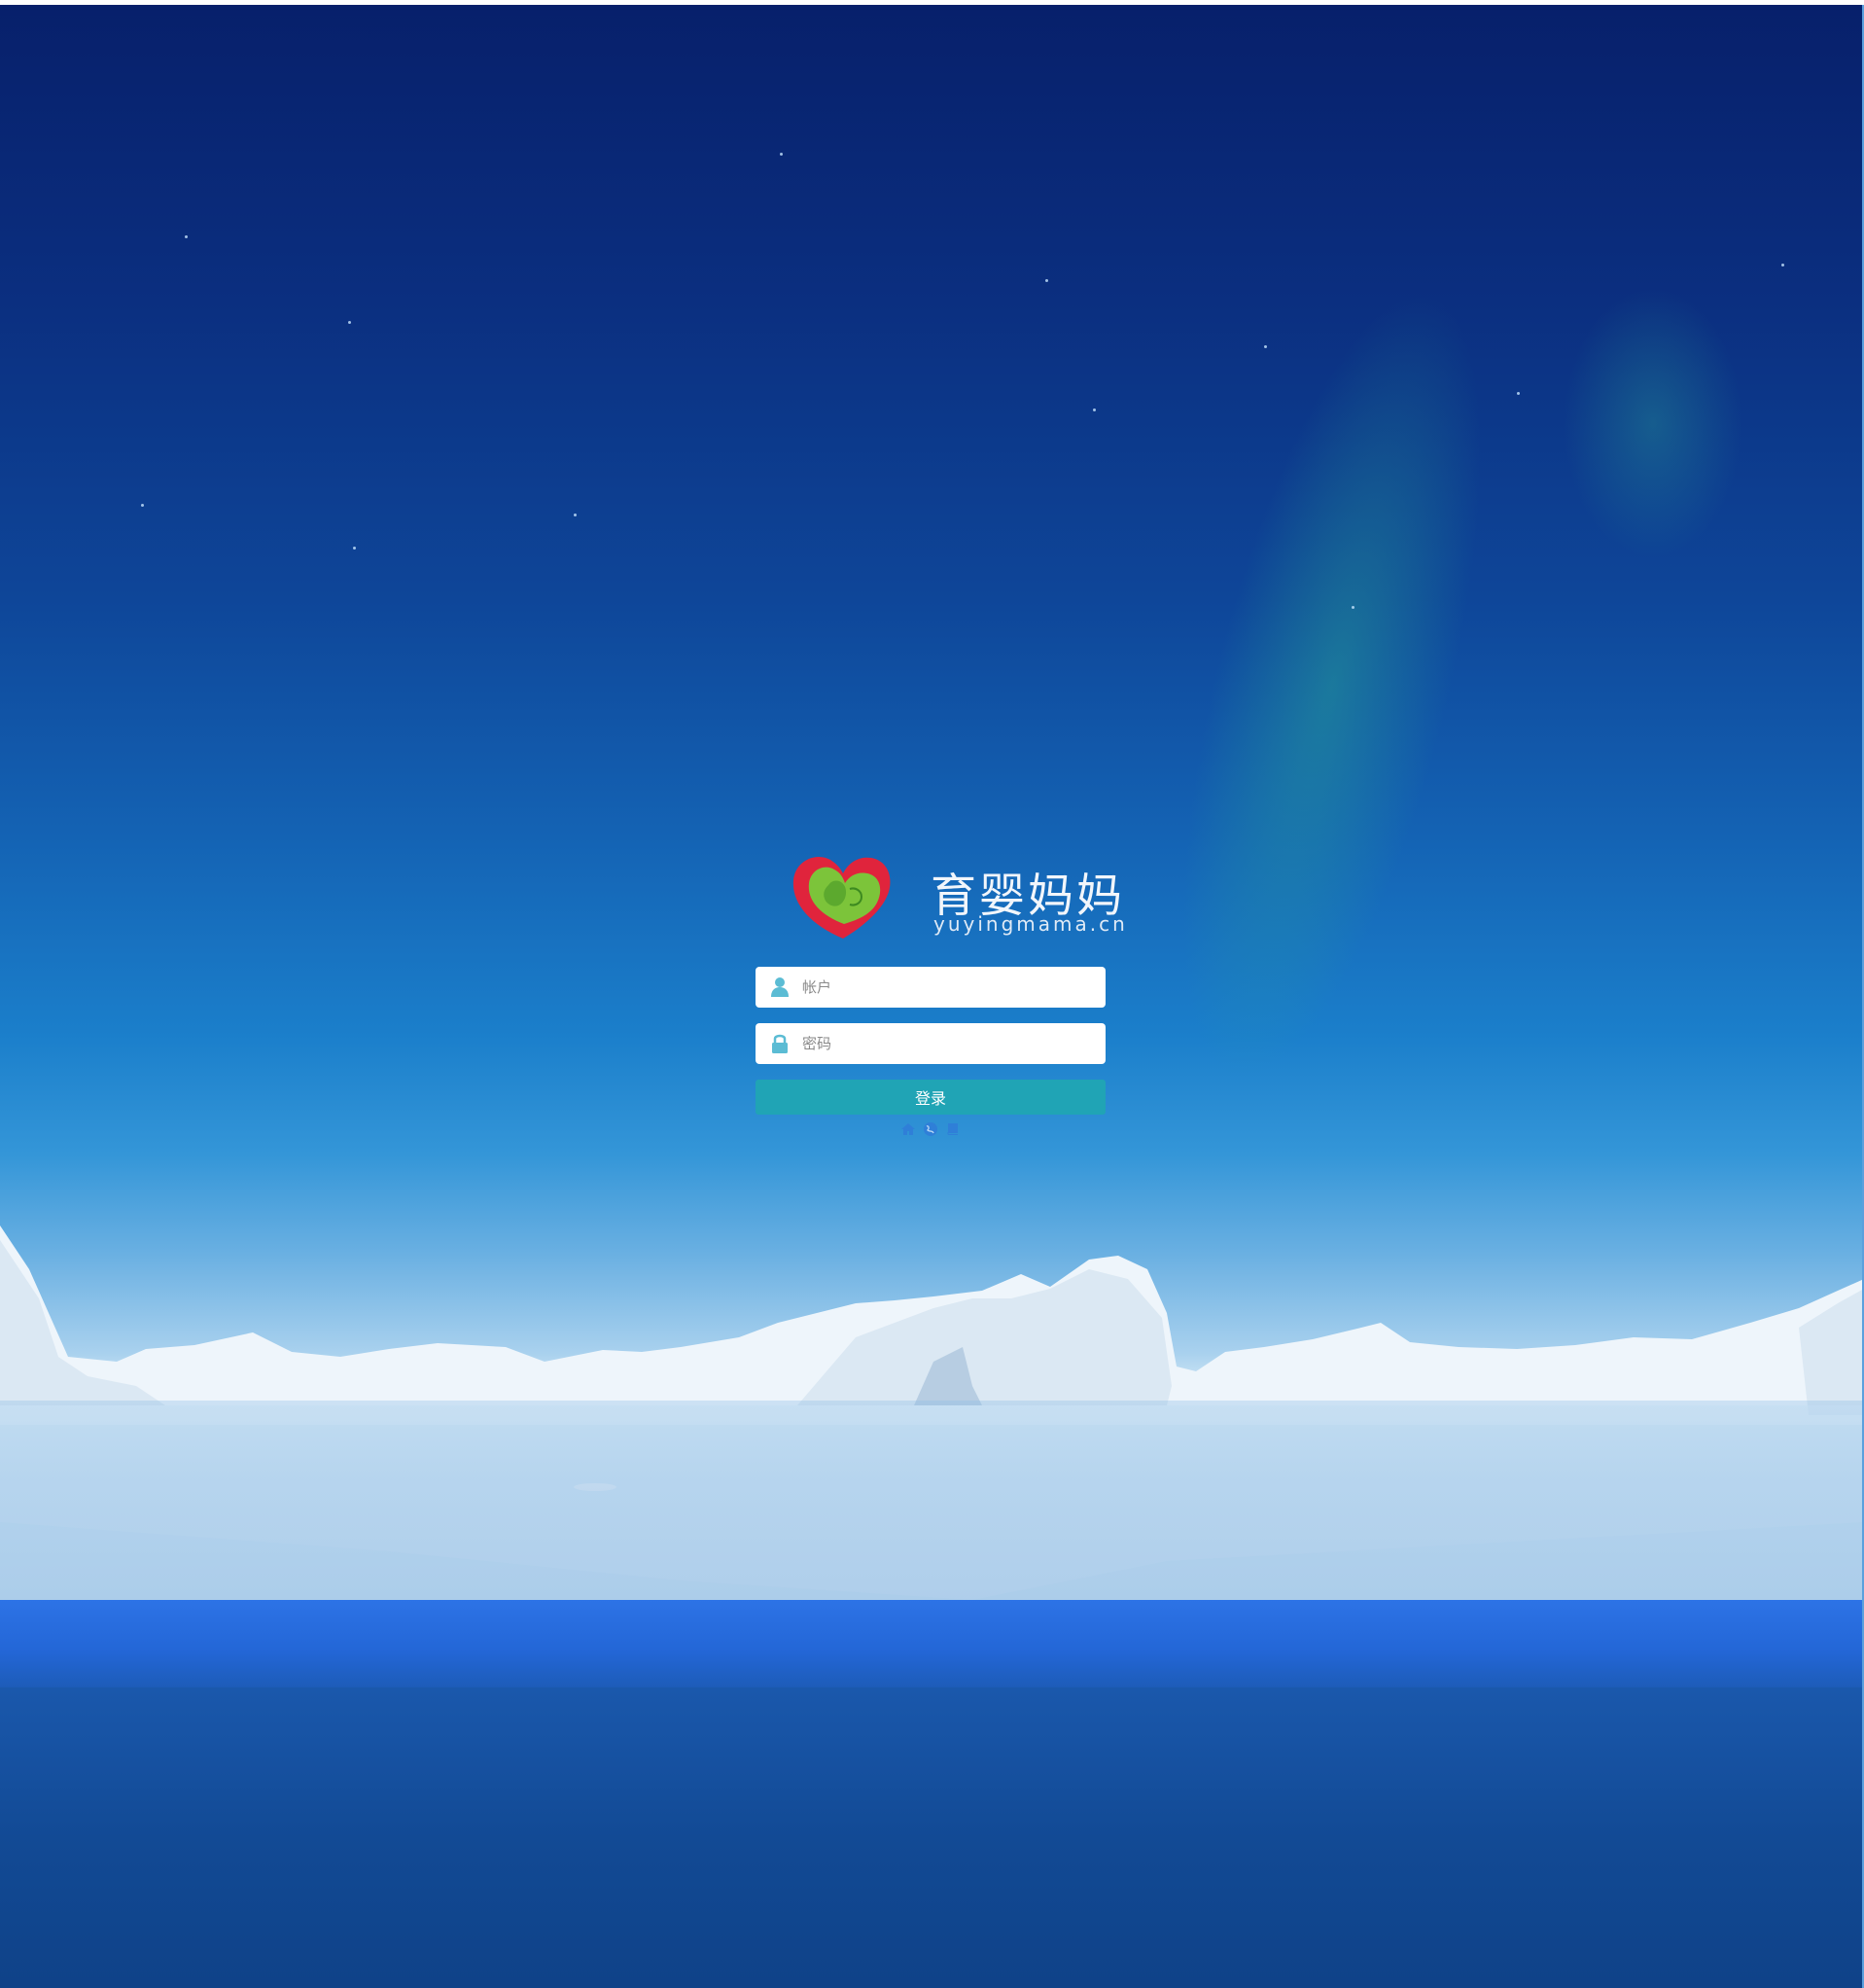 This screenshot has width=1864, height=1988. Describe the element at coordinates (953, 1129) in the screenshot. I see `book-icon` at that location.